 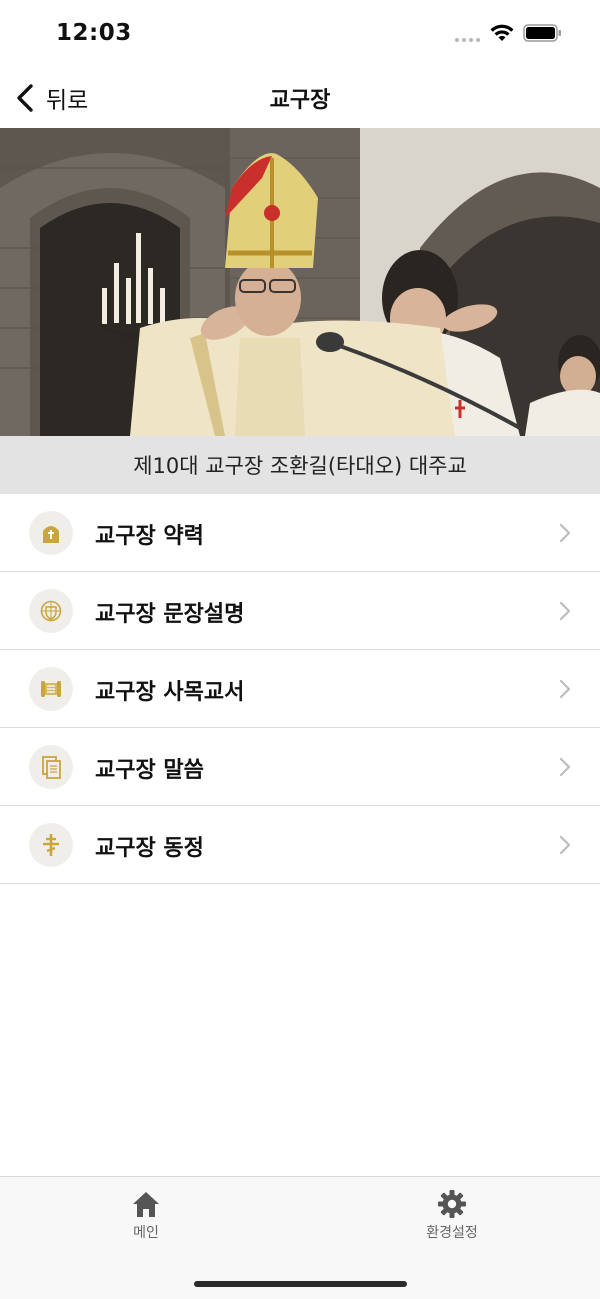 I want to click on hero-caption-bar: 제10대 교구장 조환길(타대오) 대주교, so click(x=300, y=465).